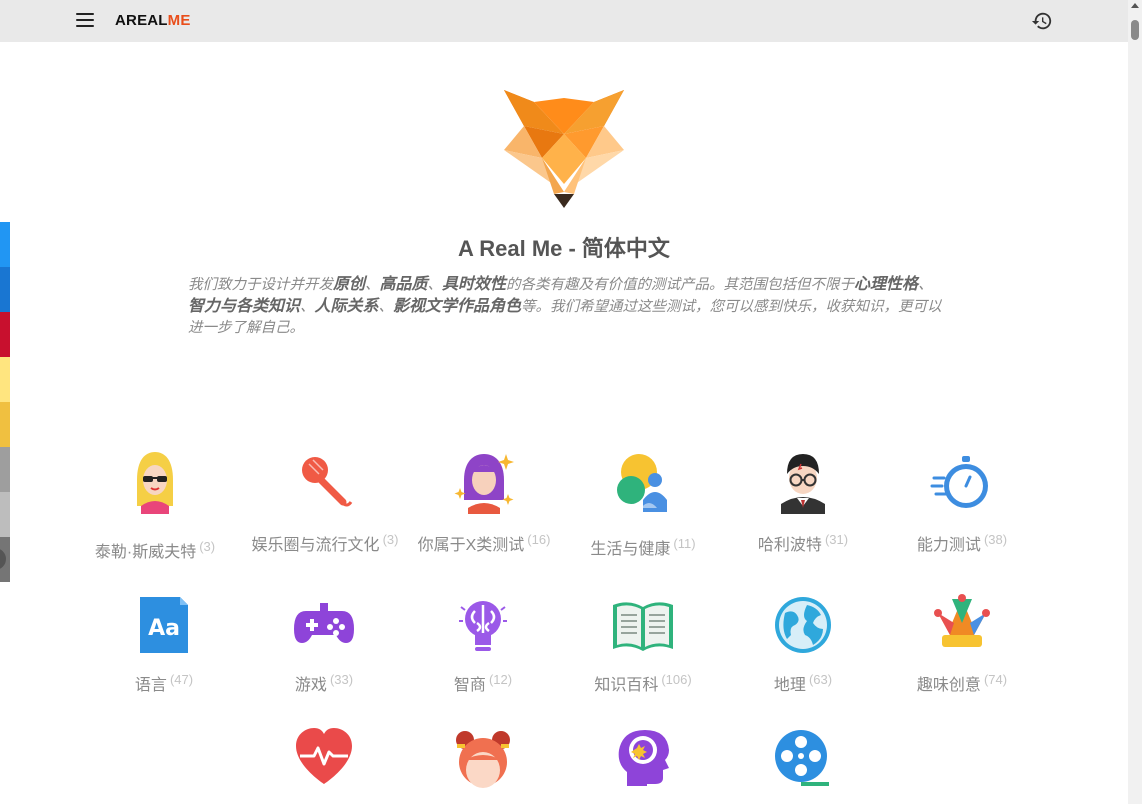 The height and width of the screenshot is (804, 1142). What do you see at coordinates (626, 685) in the screenshot?
I see `category-label: 知识百科` at bounding box center [626, 685].